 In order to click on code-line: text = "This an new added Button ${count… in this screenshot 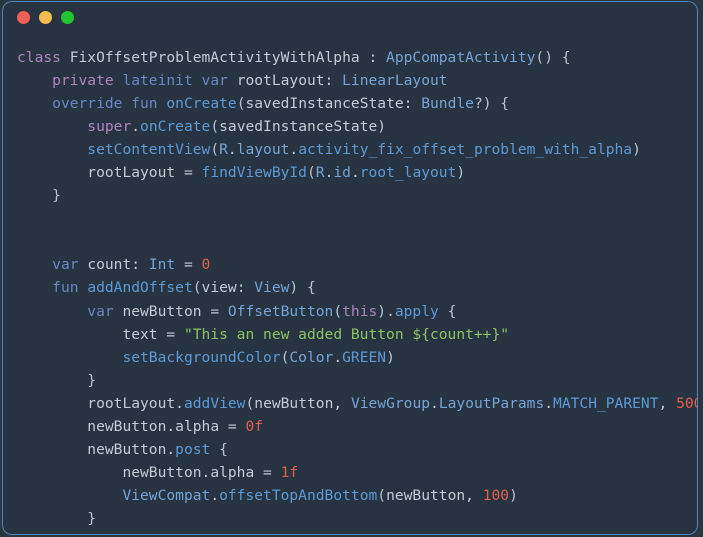, I will do `click(357, 334)`.